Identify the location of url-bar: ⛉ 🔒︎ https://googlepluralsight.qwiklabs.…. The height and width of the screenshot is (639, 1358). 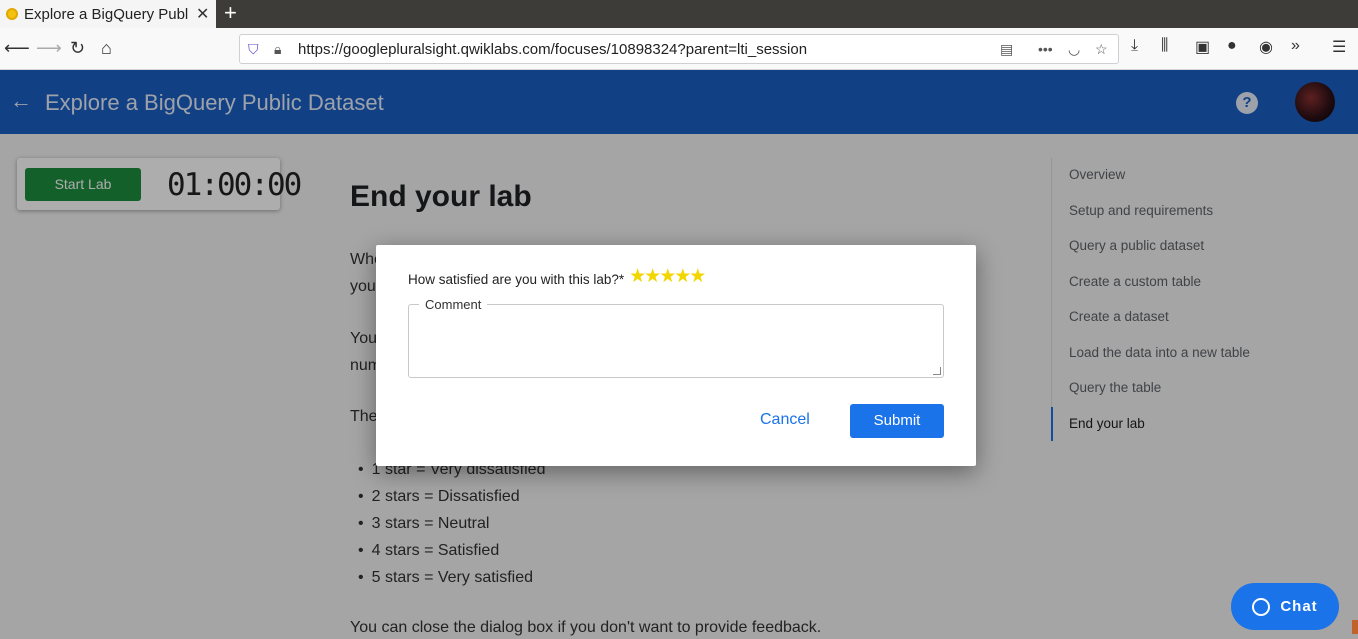
(679, 49).